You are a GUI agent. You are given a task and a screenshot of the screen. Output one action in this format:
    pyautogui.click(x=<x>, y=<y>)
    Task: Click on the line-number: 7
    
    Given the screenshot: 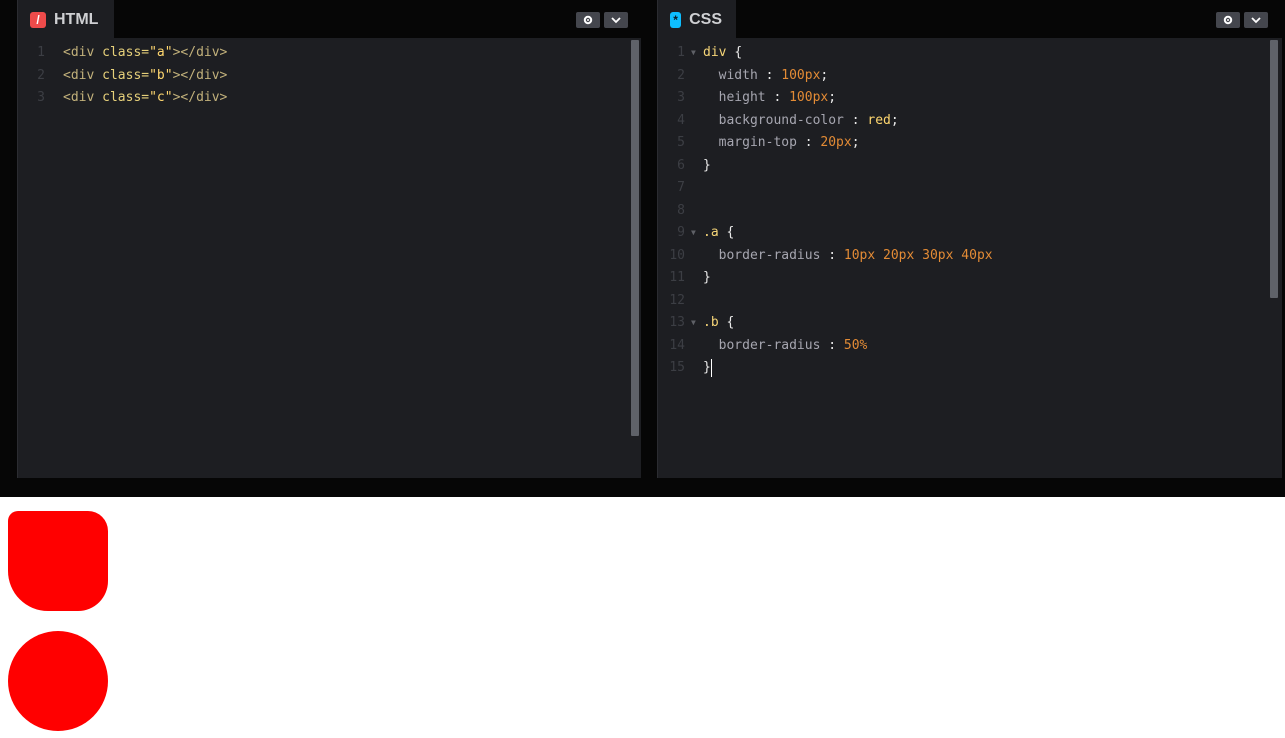 What is the action you would take?
    pyautogui.click(x=681, y=187)
    